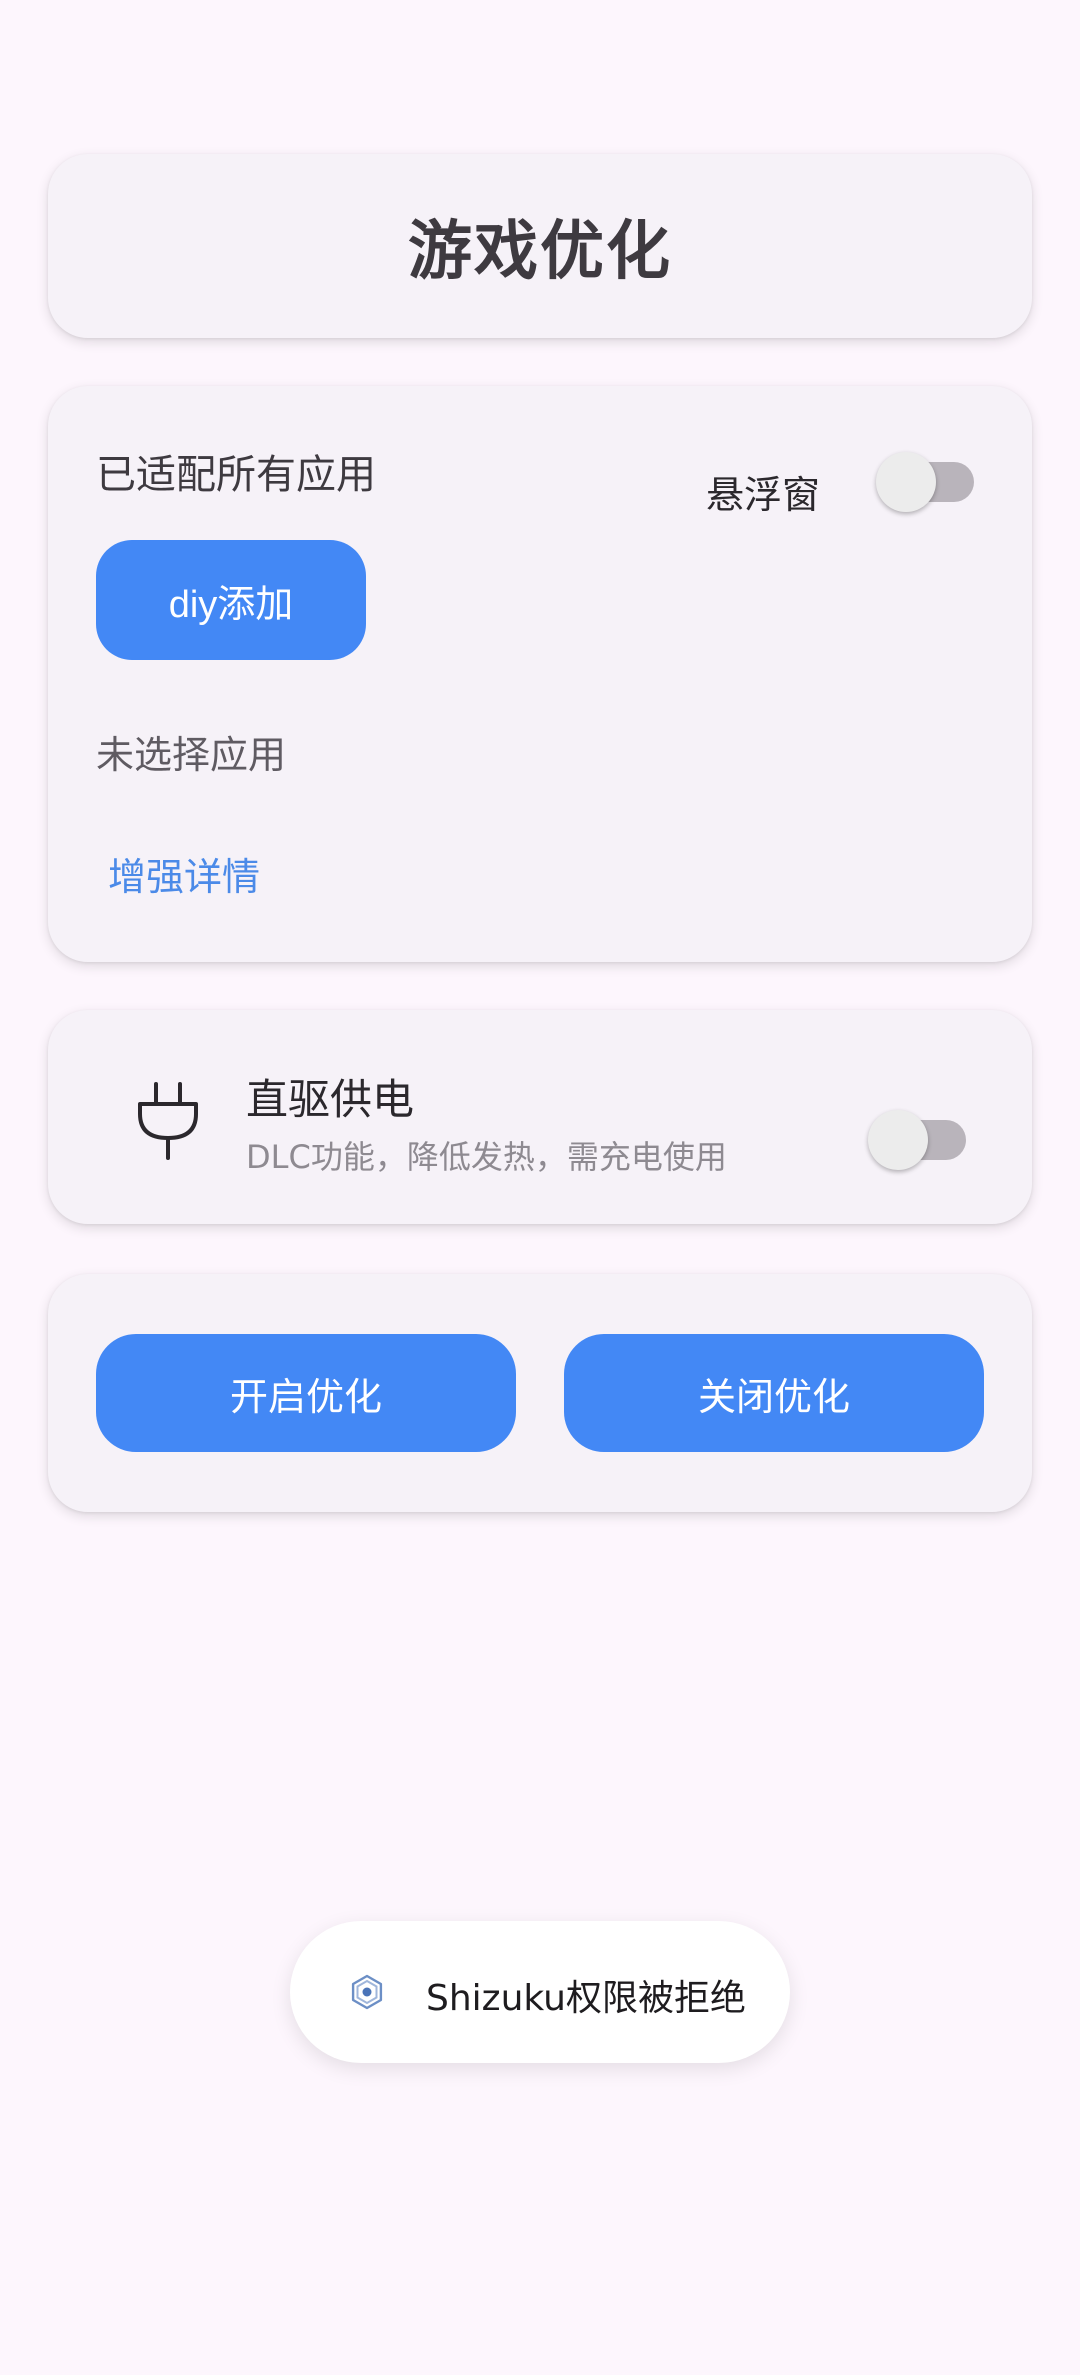 The image size is (1080, 2375). I want to click on shizuku-icon, so click(367, 1992).